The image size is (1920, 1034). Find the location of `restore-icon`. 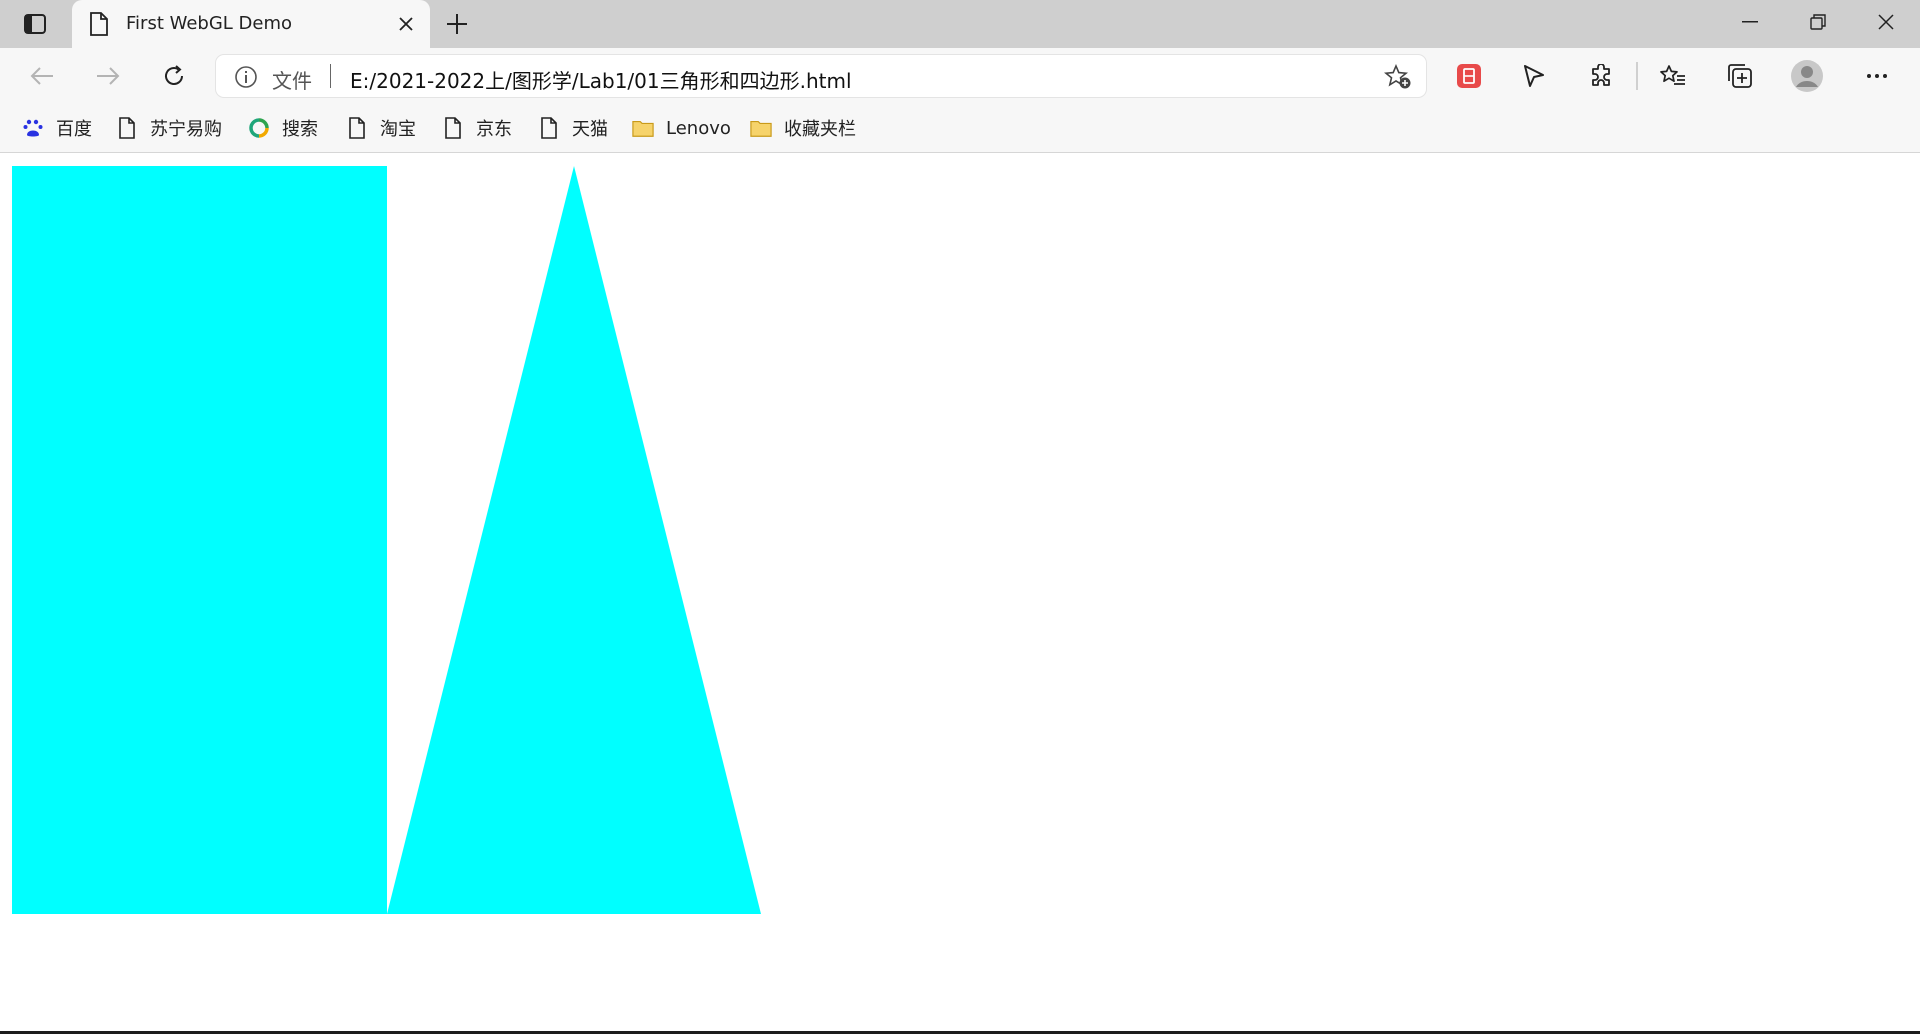

restore-icon is located at coordinates (1818, 22).